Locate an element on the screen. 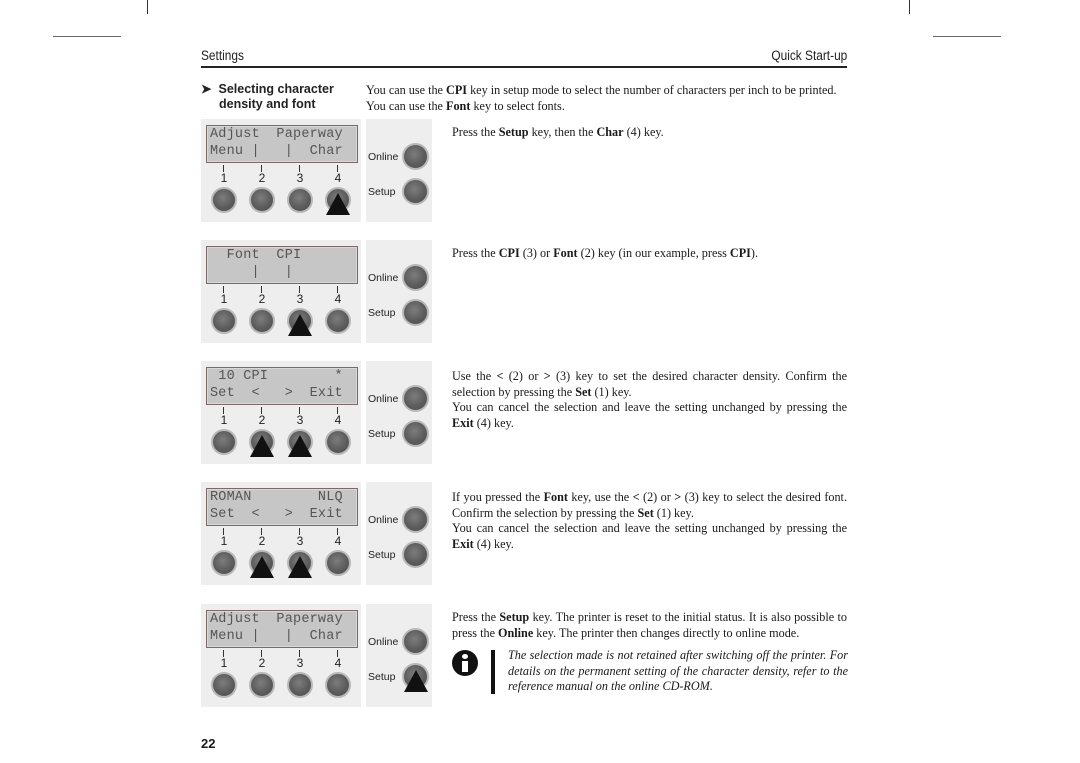 This screenshot has width=1080, height=763. arrow-right-icon: ➤ is located at coordinates (206, 89).